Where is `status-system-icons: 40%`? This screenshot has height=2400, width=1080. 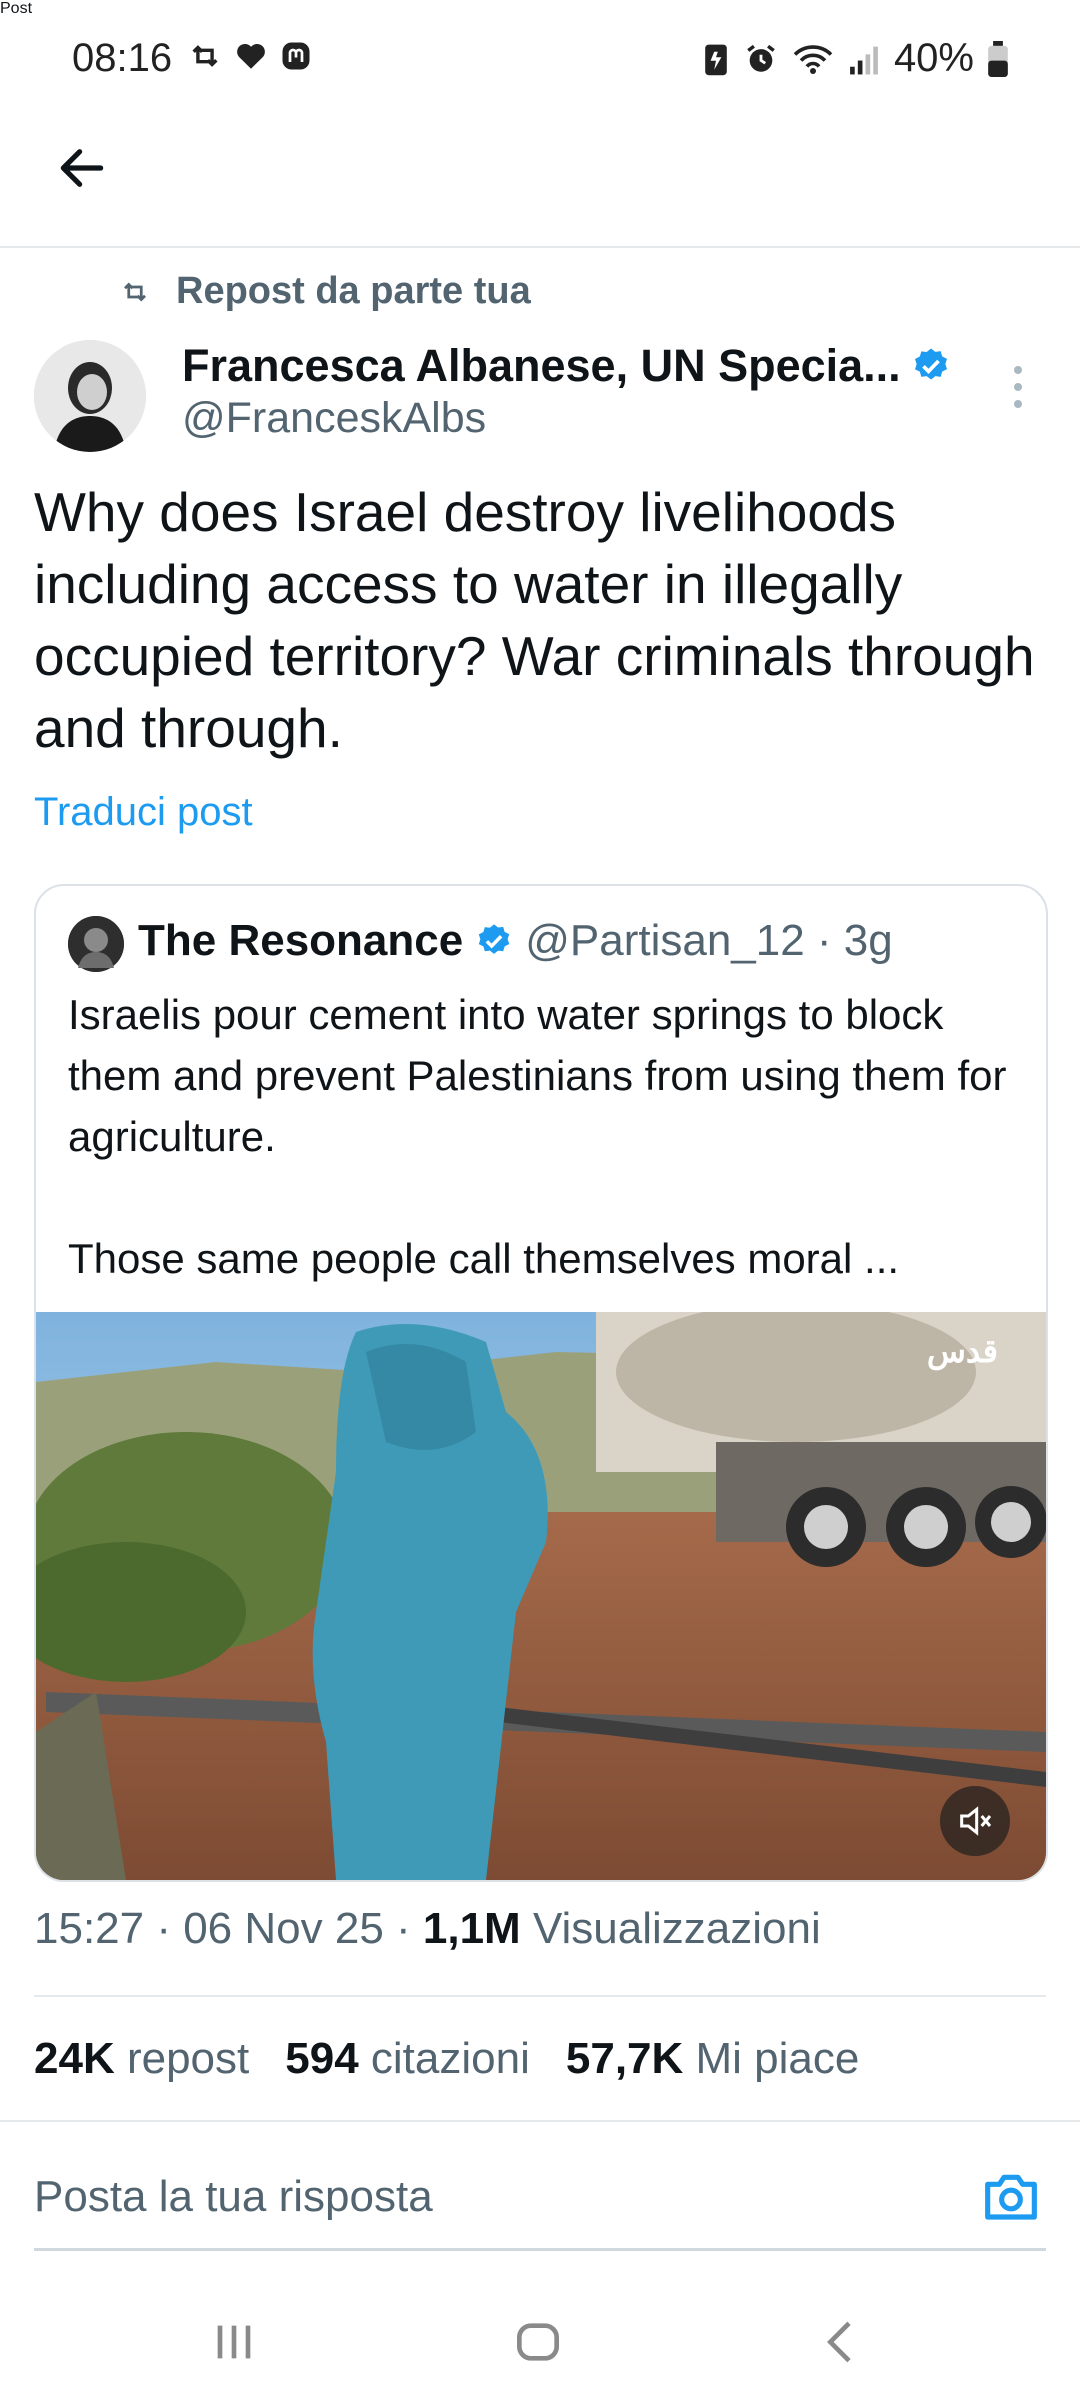
status-system-icons: 40% is located at coordinates (855, 58).